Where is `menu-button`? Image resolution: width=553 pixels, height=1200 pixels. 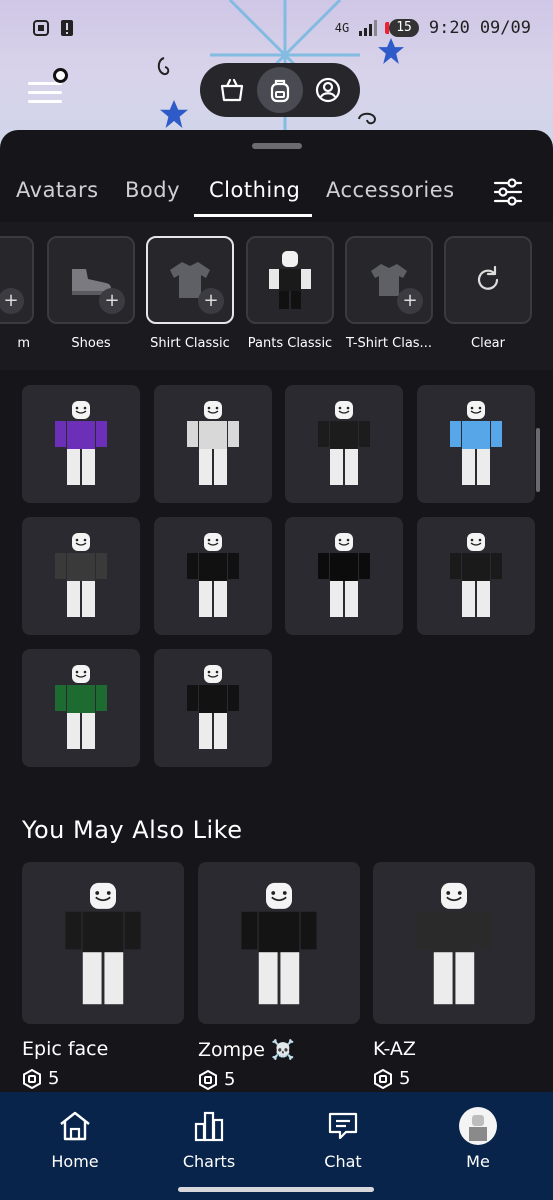 menu-button is located at coordinates (48, 86).